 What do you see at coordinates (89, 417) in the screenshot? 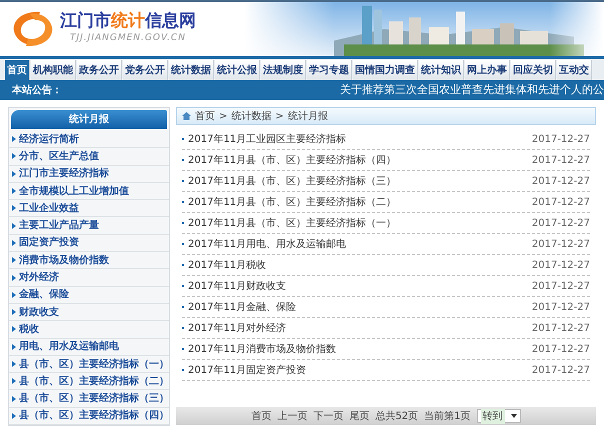
I see `sidebar-item: 县（市、区）主要经济指标（四）` at bounding box center [89, 417].